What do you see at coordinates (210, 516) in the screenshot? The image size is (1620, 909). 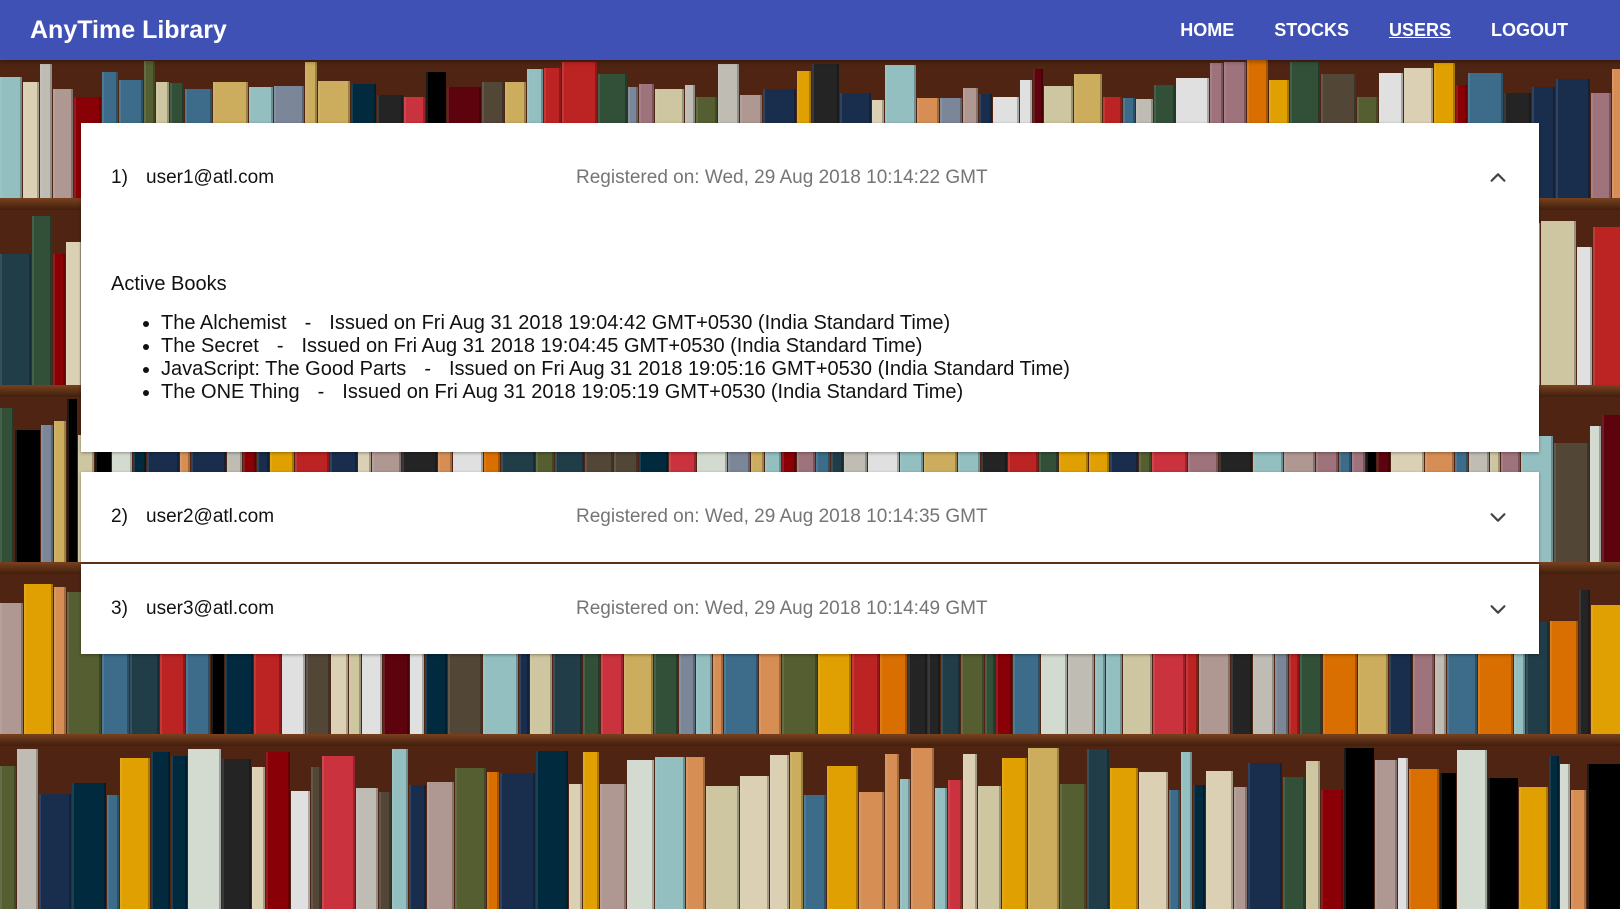 I see `user-email: user2@atl.com` at bounding box center [210, 516].